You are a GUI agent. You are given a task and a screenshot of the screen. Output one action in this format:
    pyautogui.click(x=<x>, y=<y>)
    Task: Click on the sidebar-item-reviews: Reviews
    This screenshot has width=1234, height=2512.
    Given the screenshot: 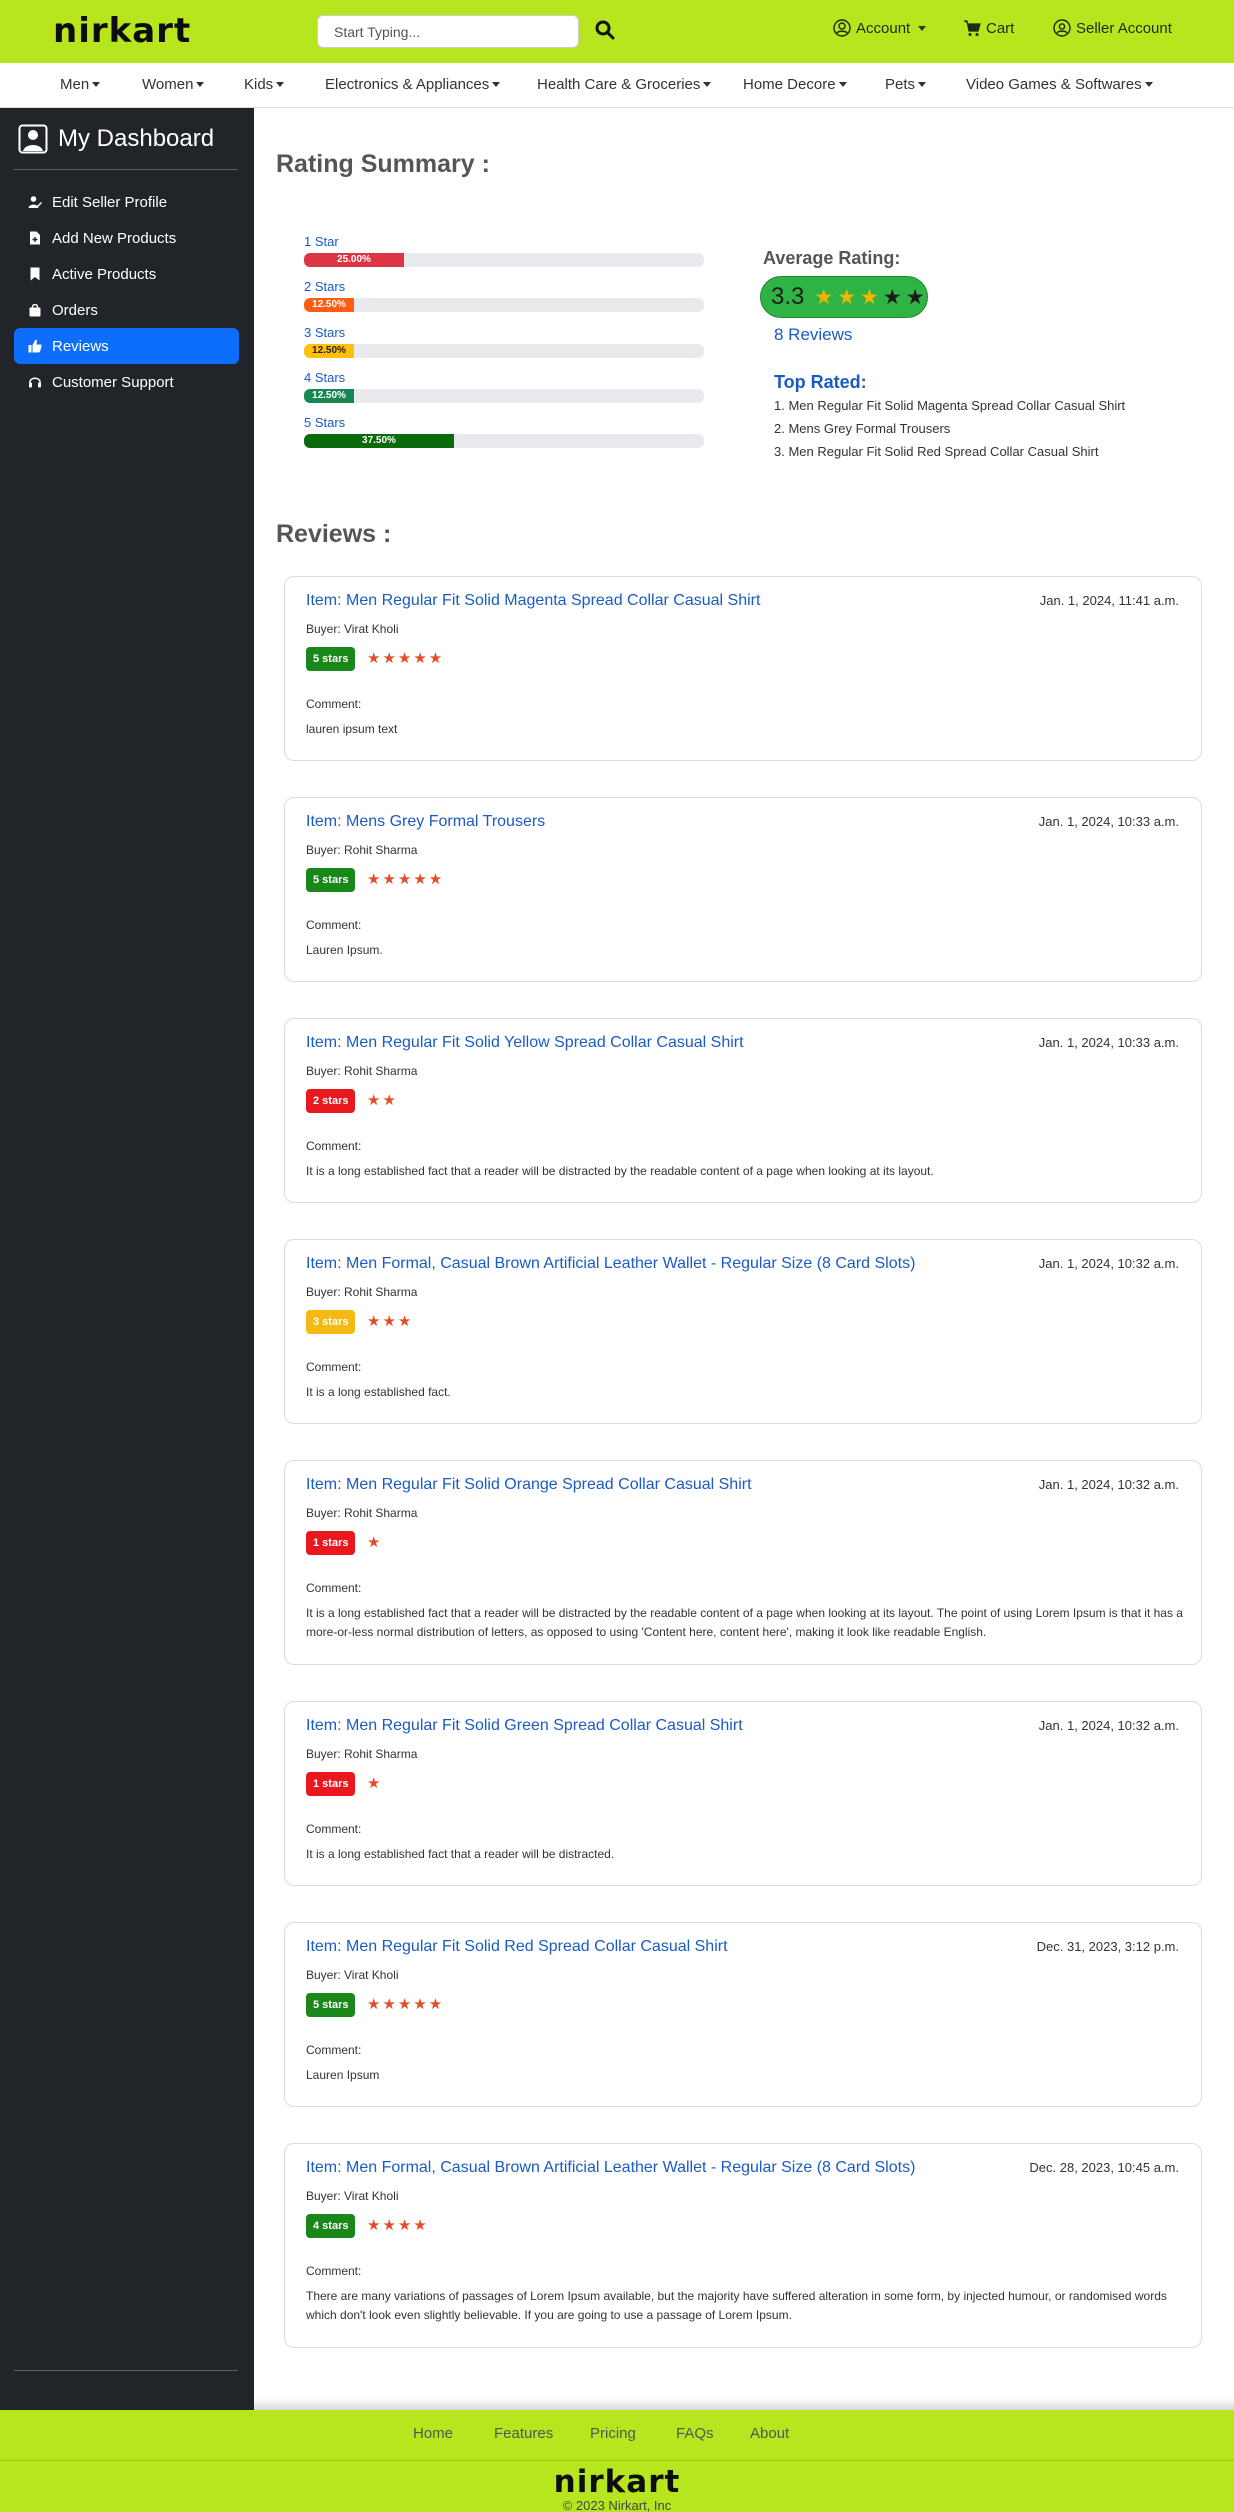 What is the action you would take?
    pyautogui.click(x=126, y=346)
    